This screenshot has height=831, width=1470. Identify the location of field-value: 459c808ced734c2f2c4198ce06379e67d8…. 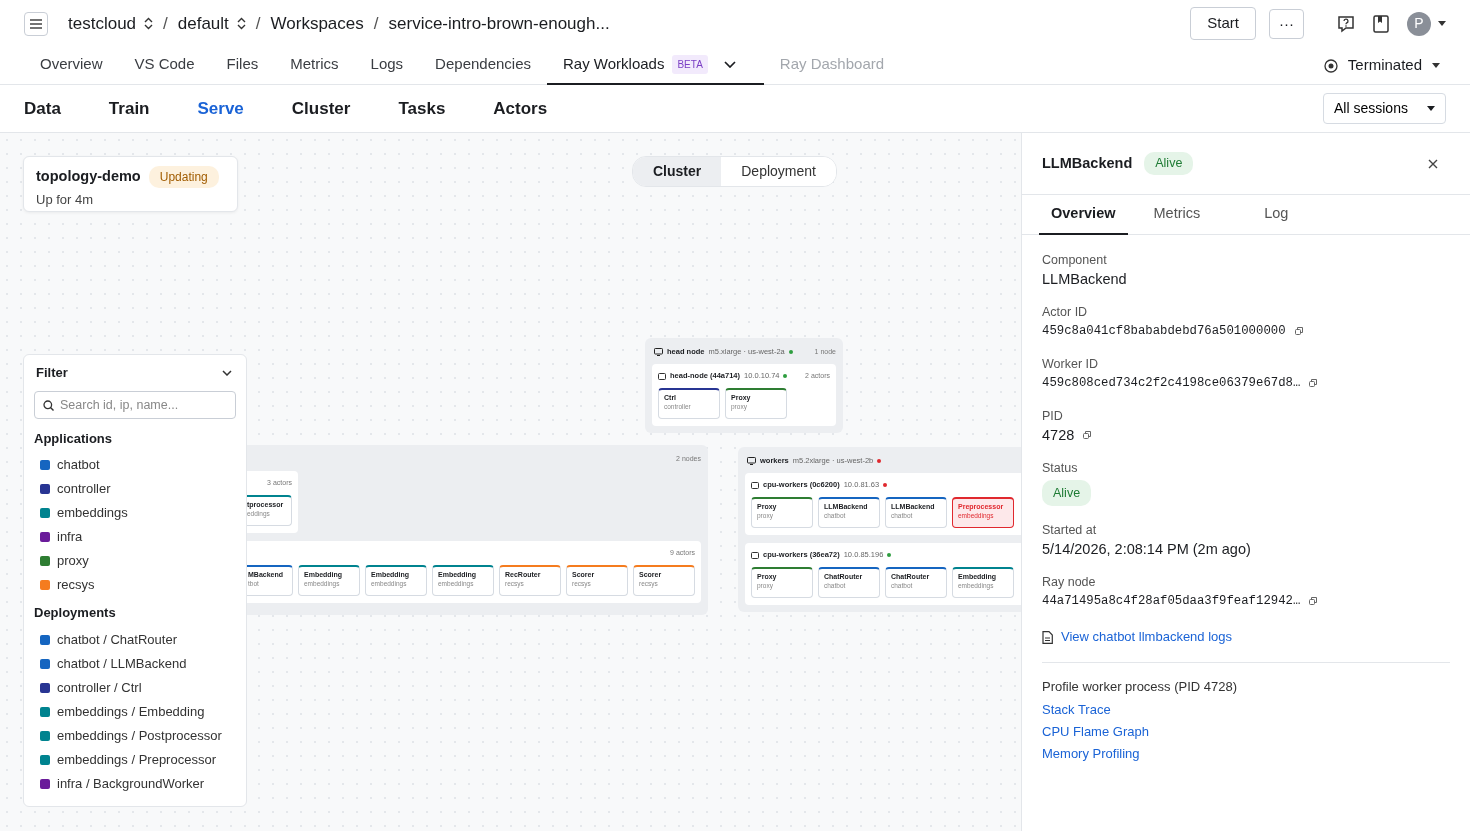
(1171, 383).